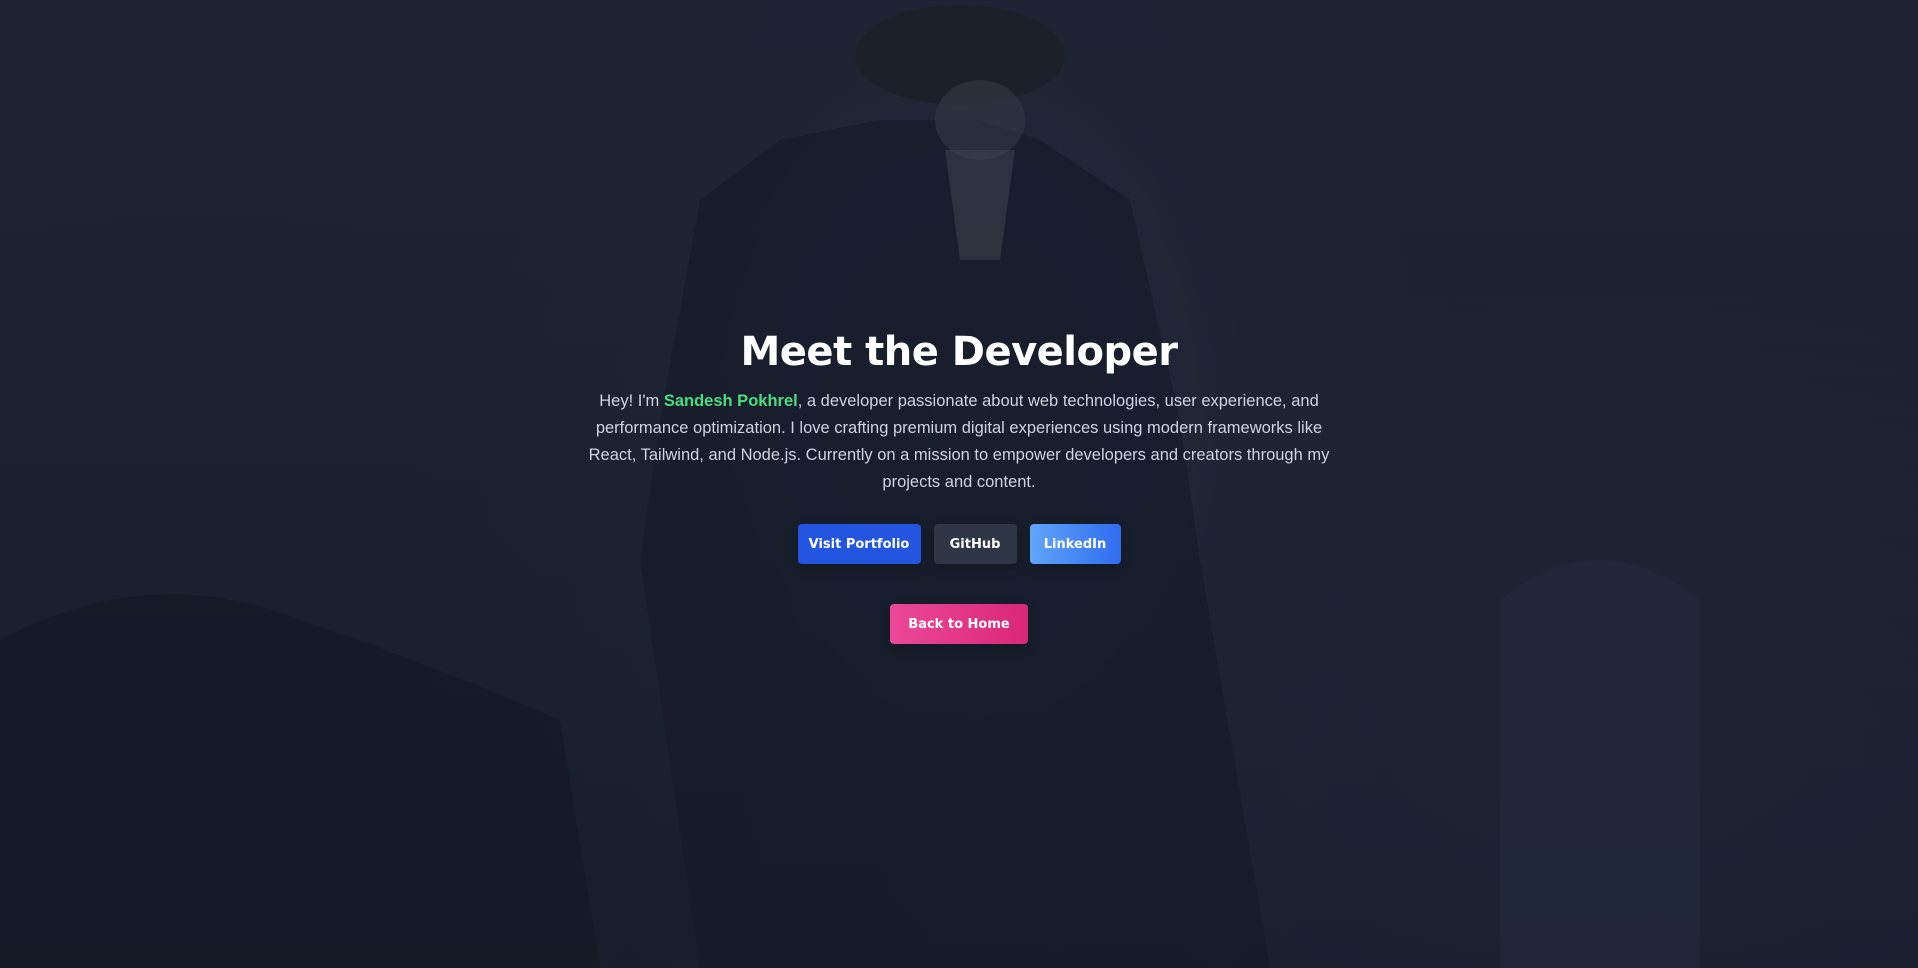 The width and height of the screenshot is (1918, 968). Describe the element at coordinates (730, 401) in the screenshot. I see `developer-name: Sandesh Pokhrel` at that location.